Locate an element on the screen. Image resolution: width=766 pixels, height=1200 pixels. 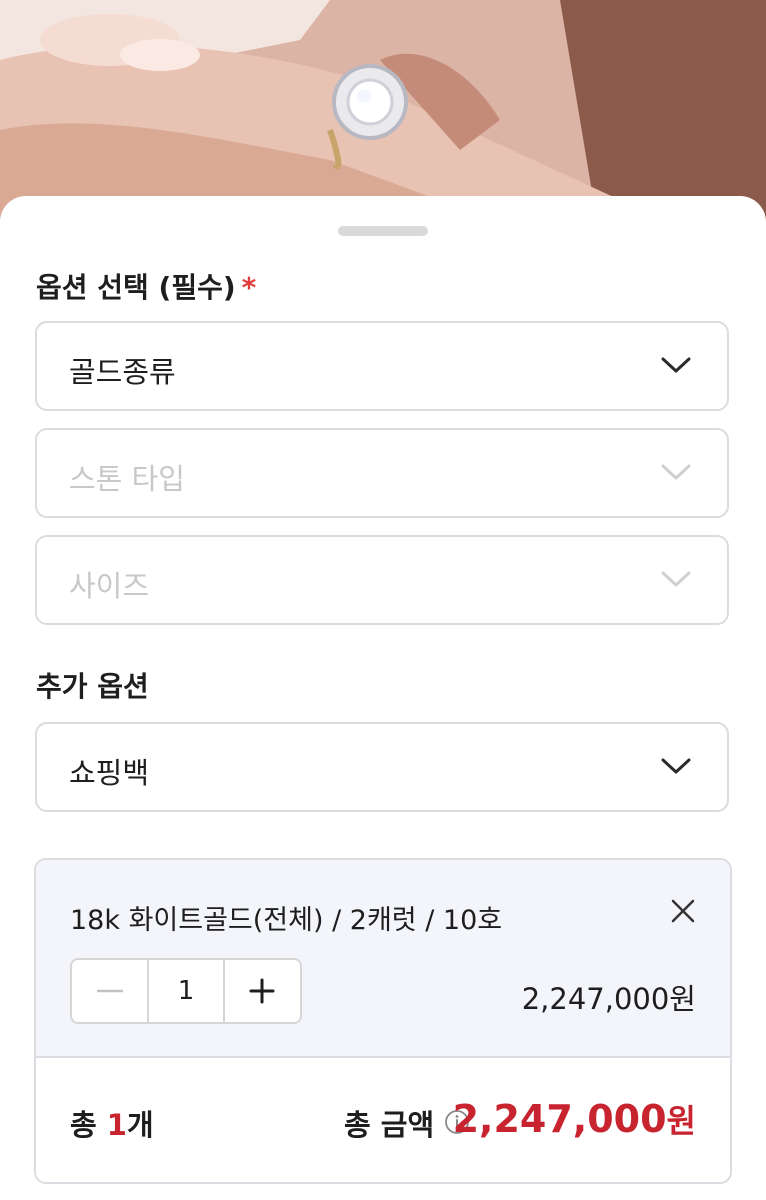
shopping-bag-select: 쇼핑백 is located at coordinates (382, 767).